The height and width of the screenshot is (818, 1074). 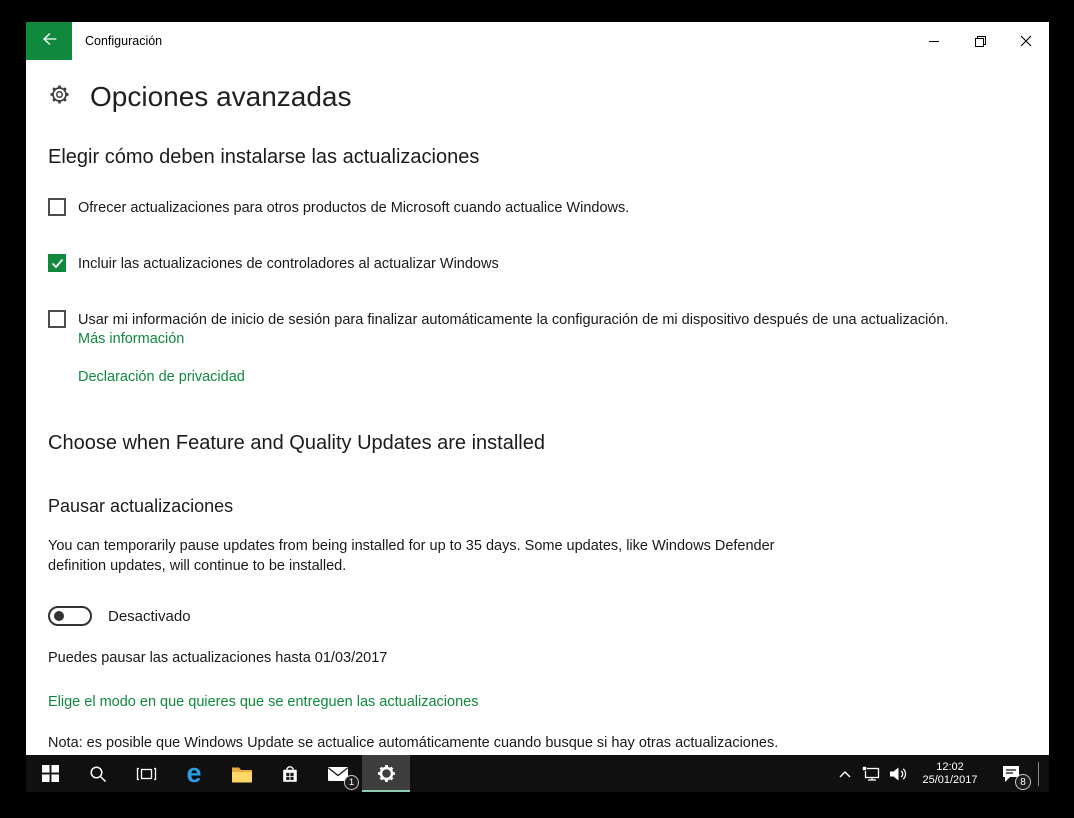 I want to click on pause-toggle-row: Desactivado, so click(x=119, y=616).